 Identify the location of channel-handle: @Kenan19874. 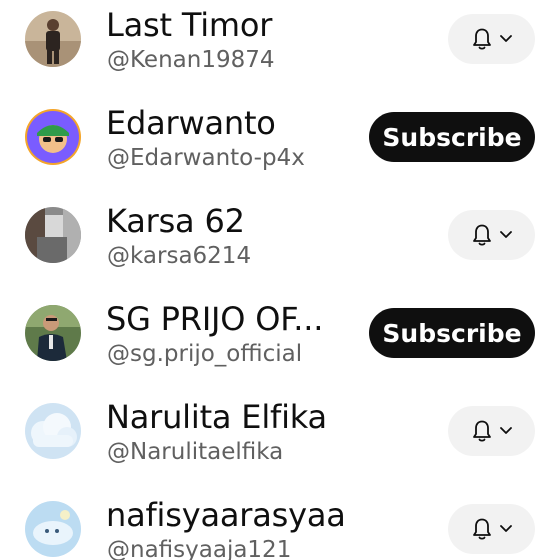
(191, 60).